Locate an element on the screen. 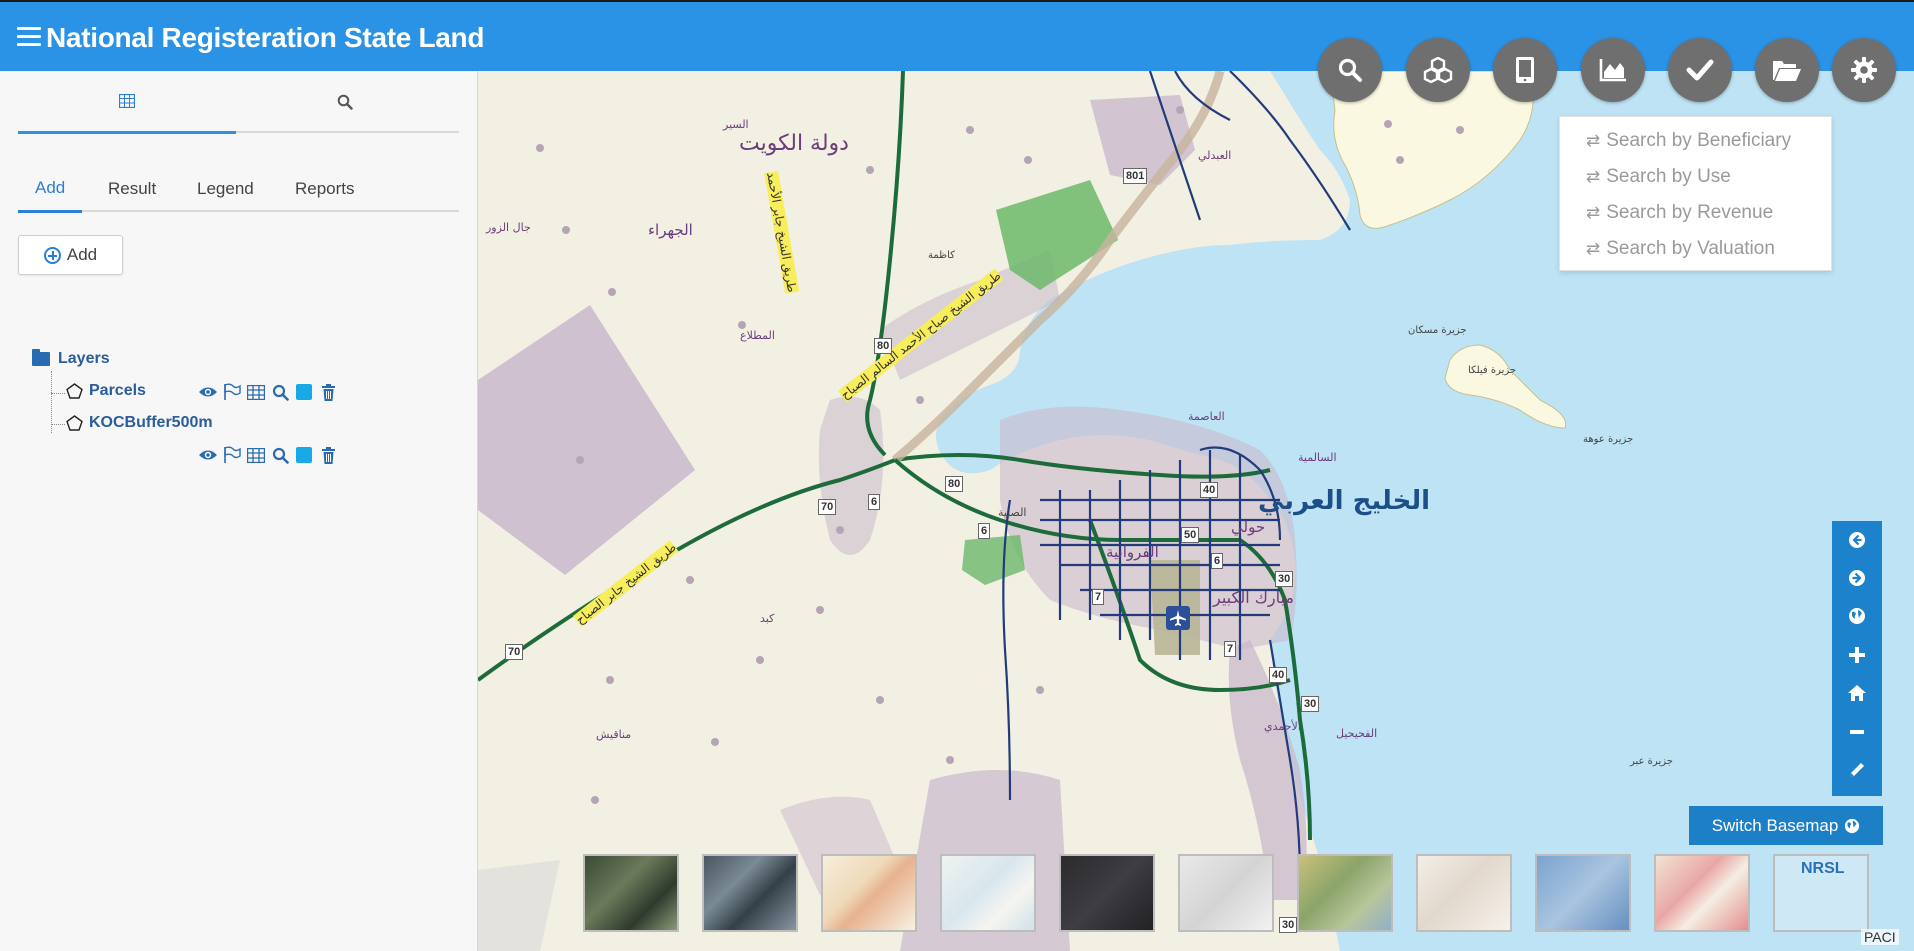 This screenshot has height=951, width=1914. search-tool-button is located at coordinates (1350, 70).